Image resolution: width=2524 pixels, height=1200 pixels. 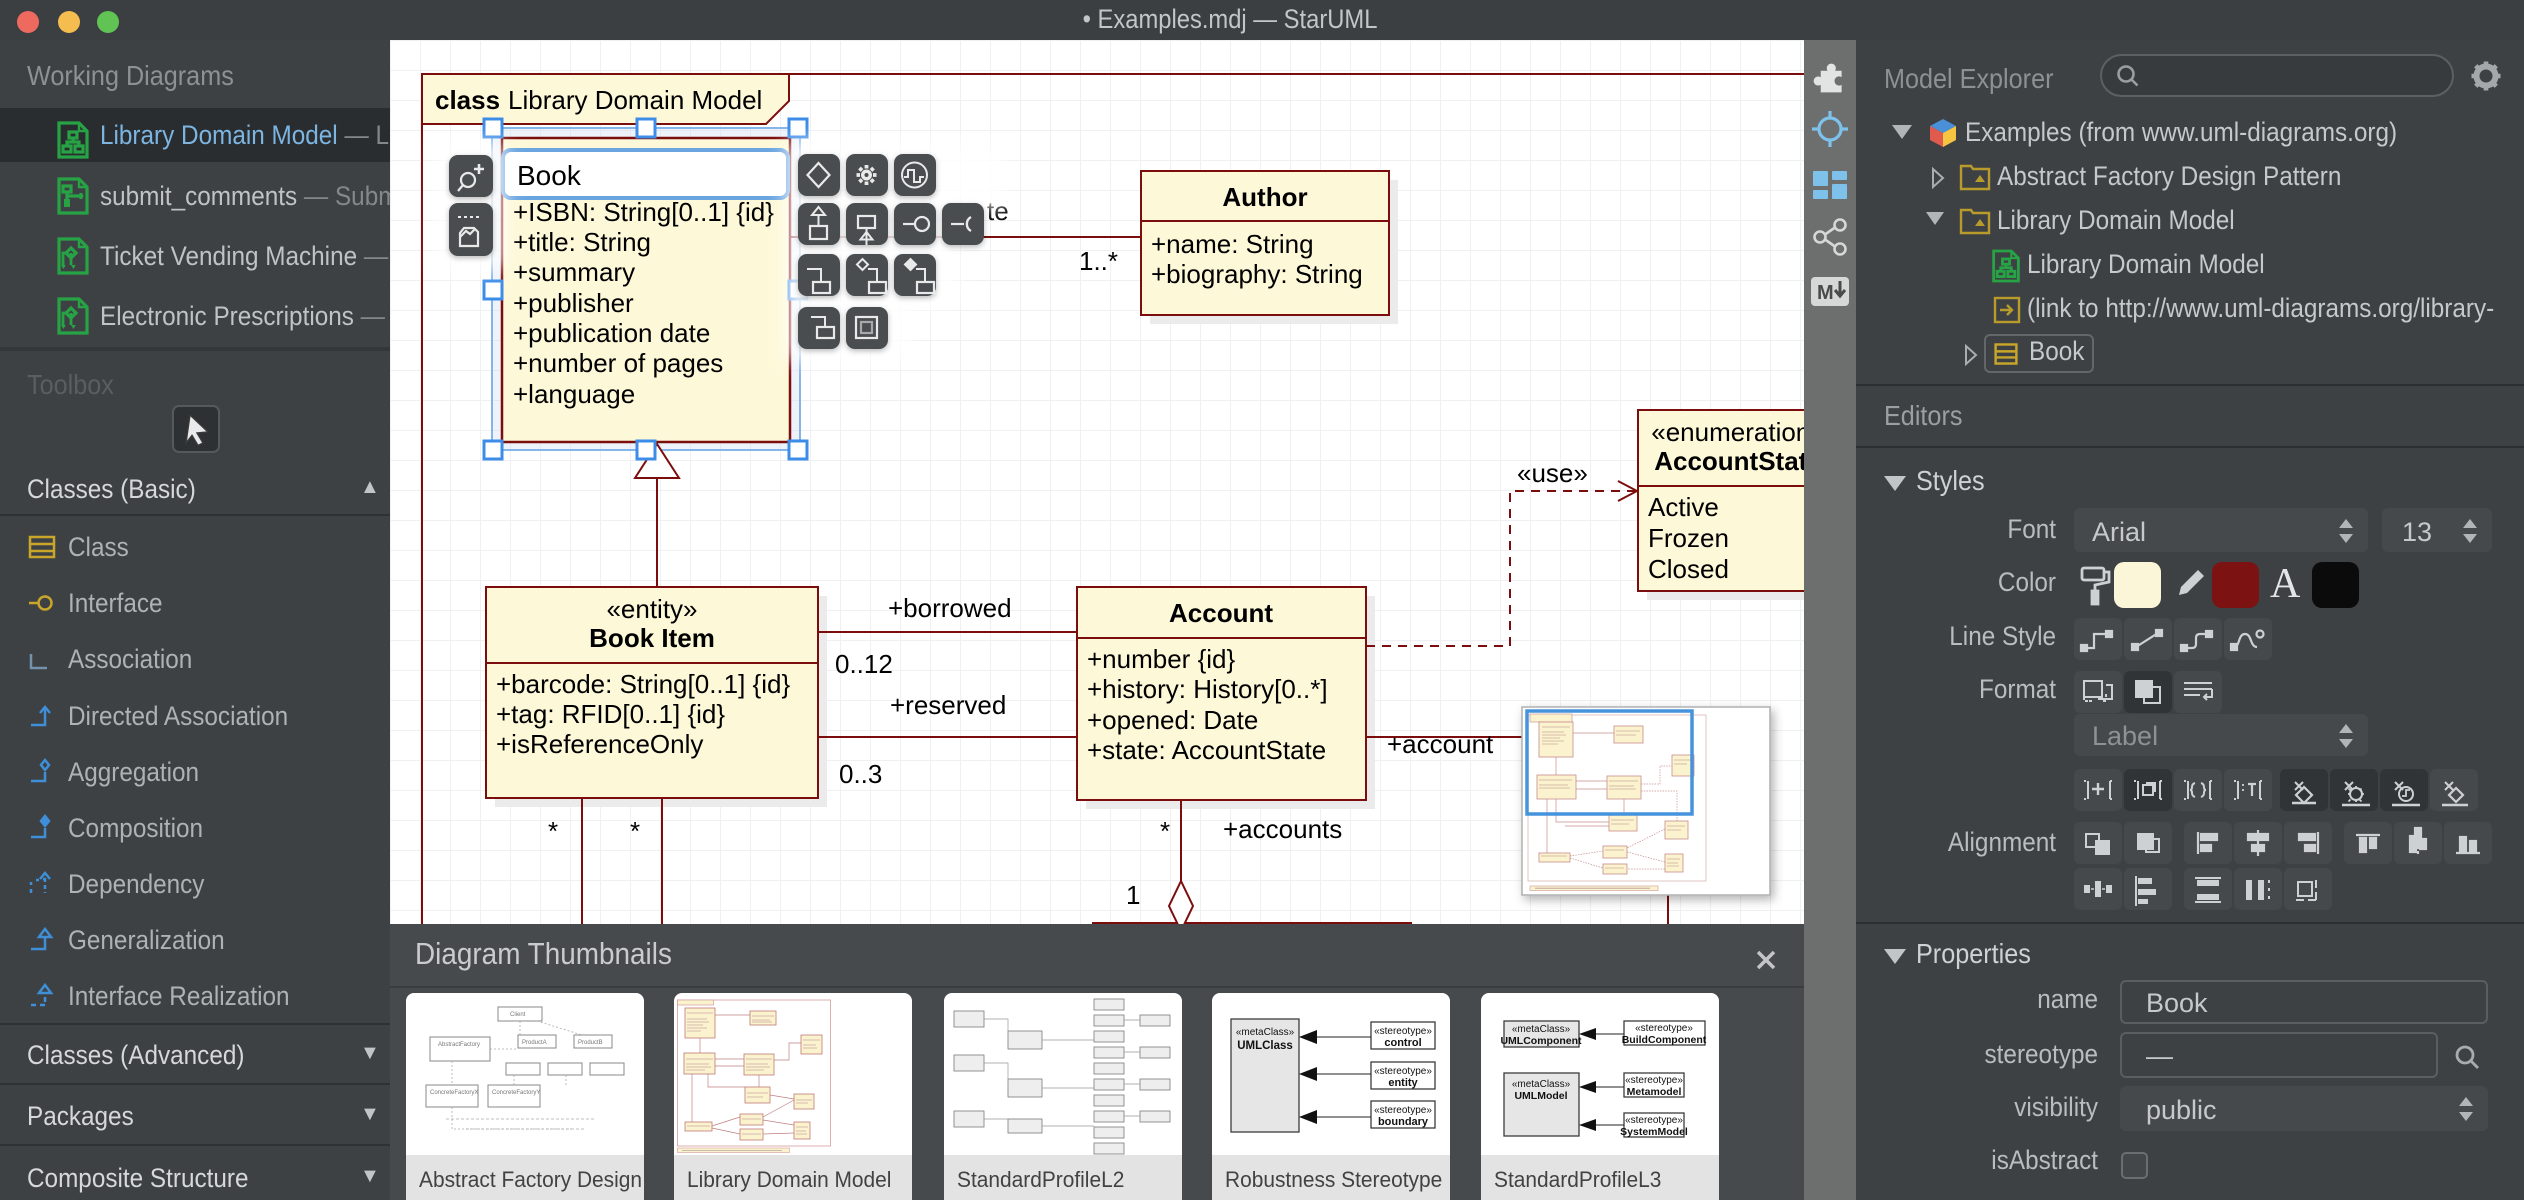 I want to click on svg-text: M, so click(x=1825, y=293).